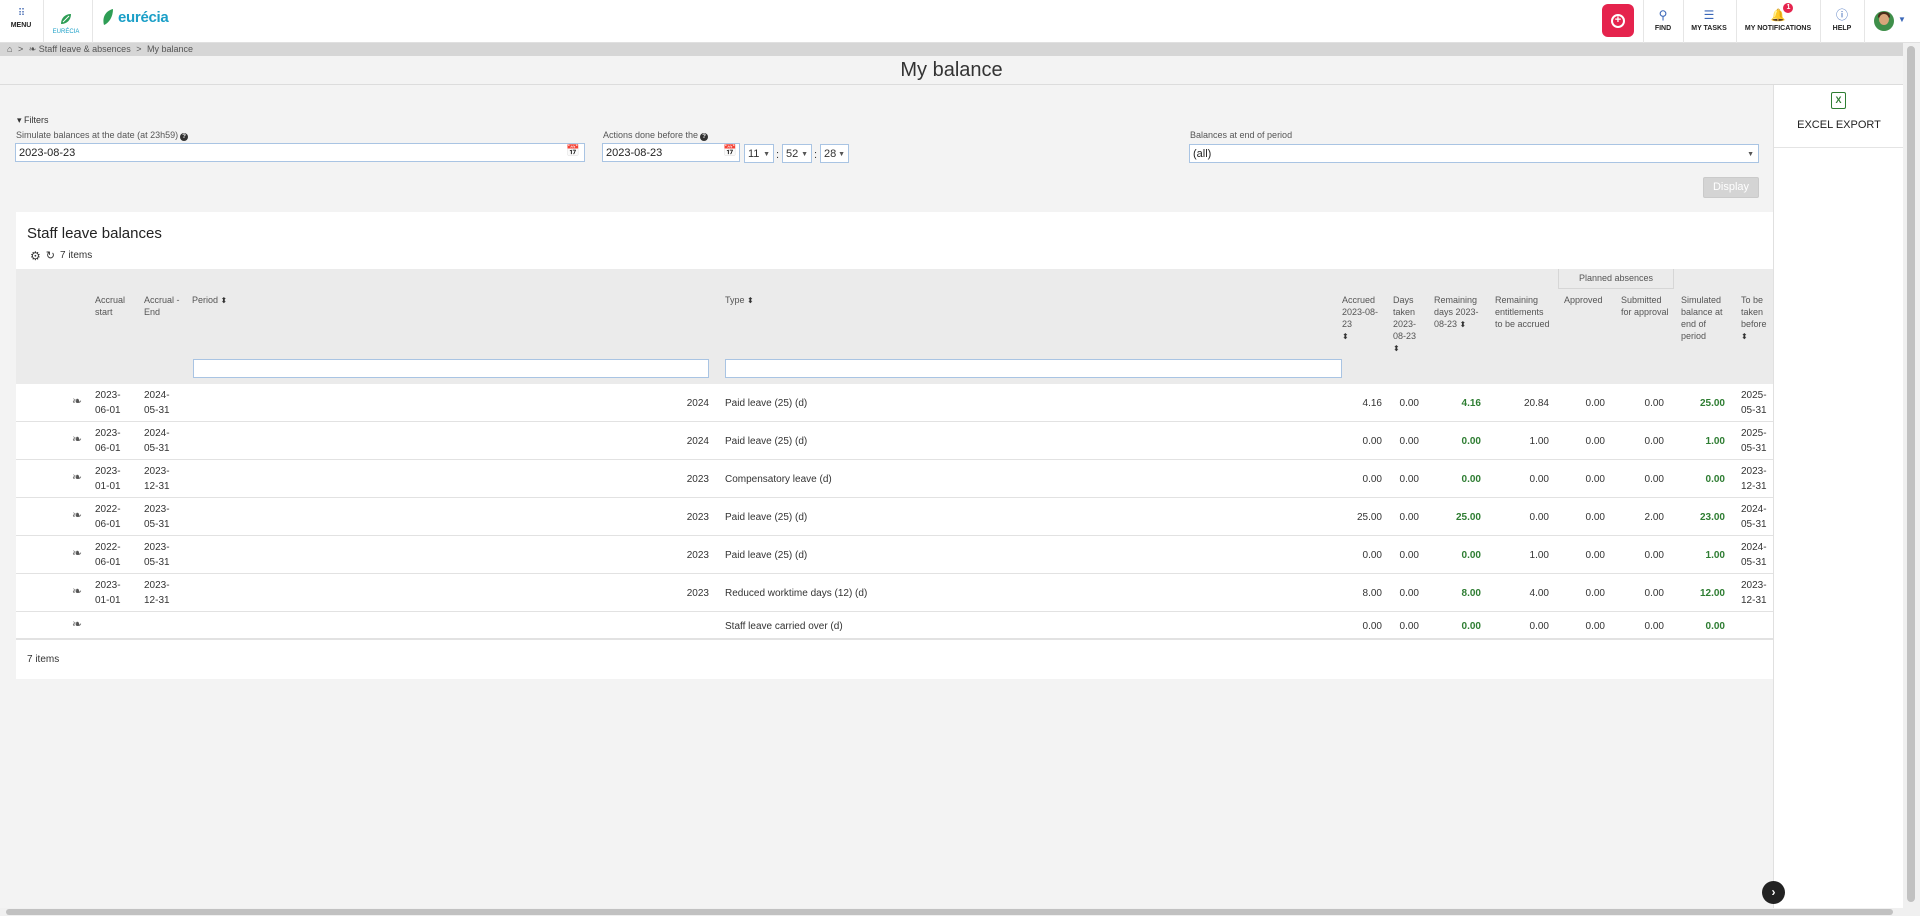 This screenshot has width=1920, height=916. What do you see at coordinates (735, 300) in the screenshot?
I see `col-type-label: Type` at bounding box center [735, 300].